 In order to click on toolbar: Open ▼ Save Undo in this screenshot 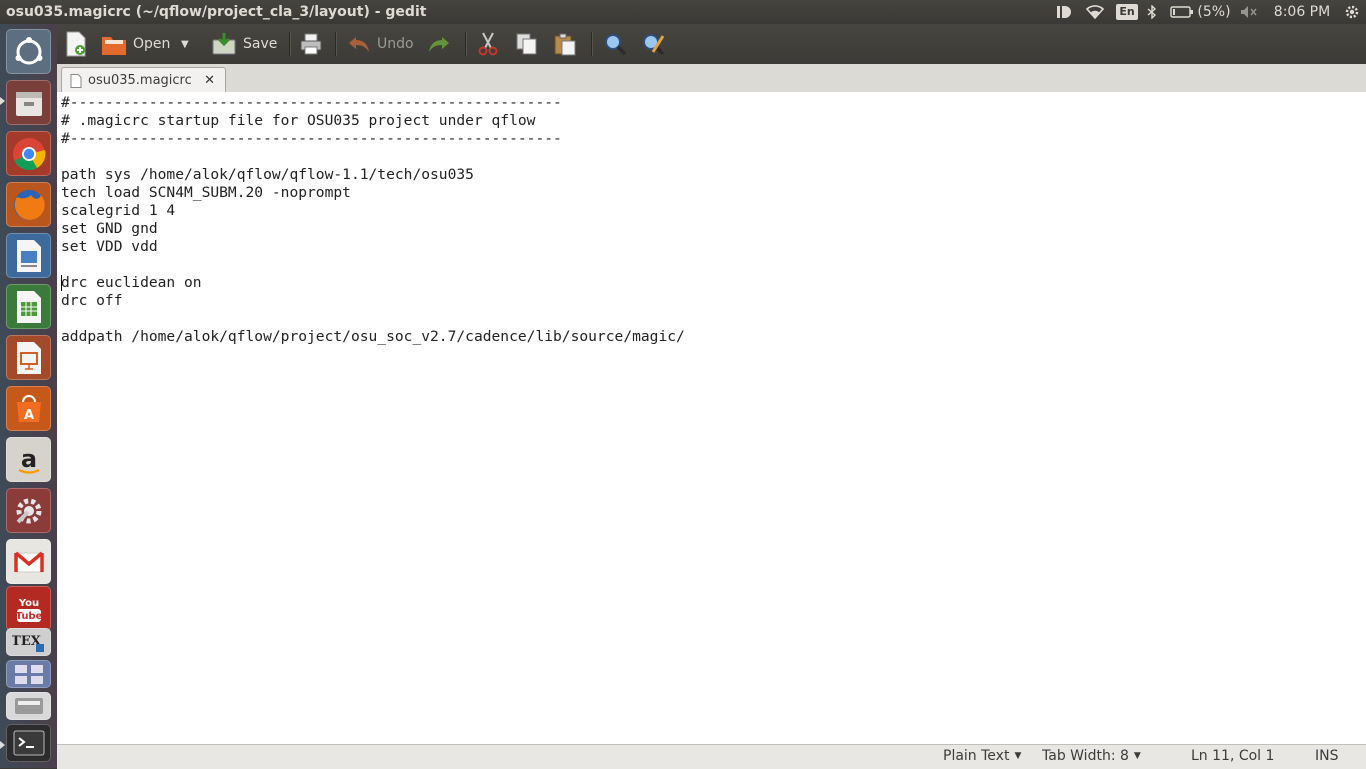, I will do `click(711, 44)`.